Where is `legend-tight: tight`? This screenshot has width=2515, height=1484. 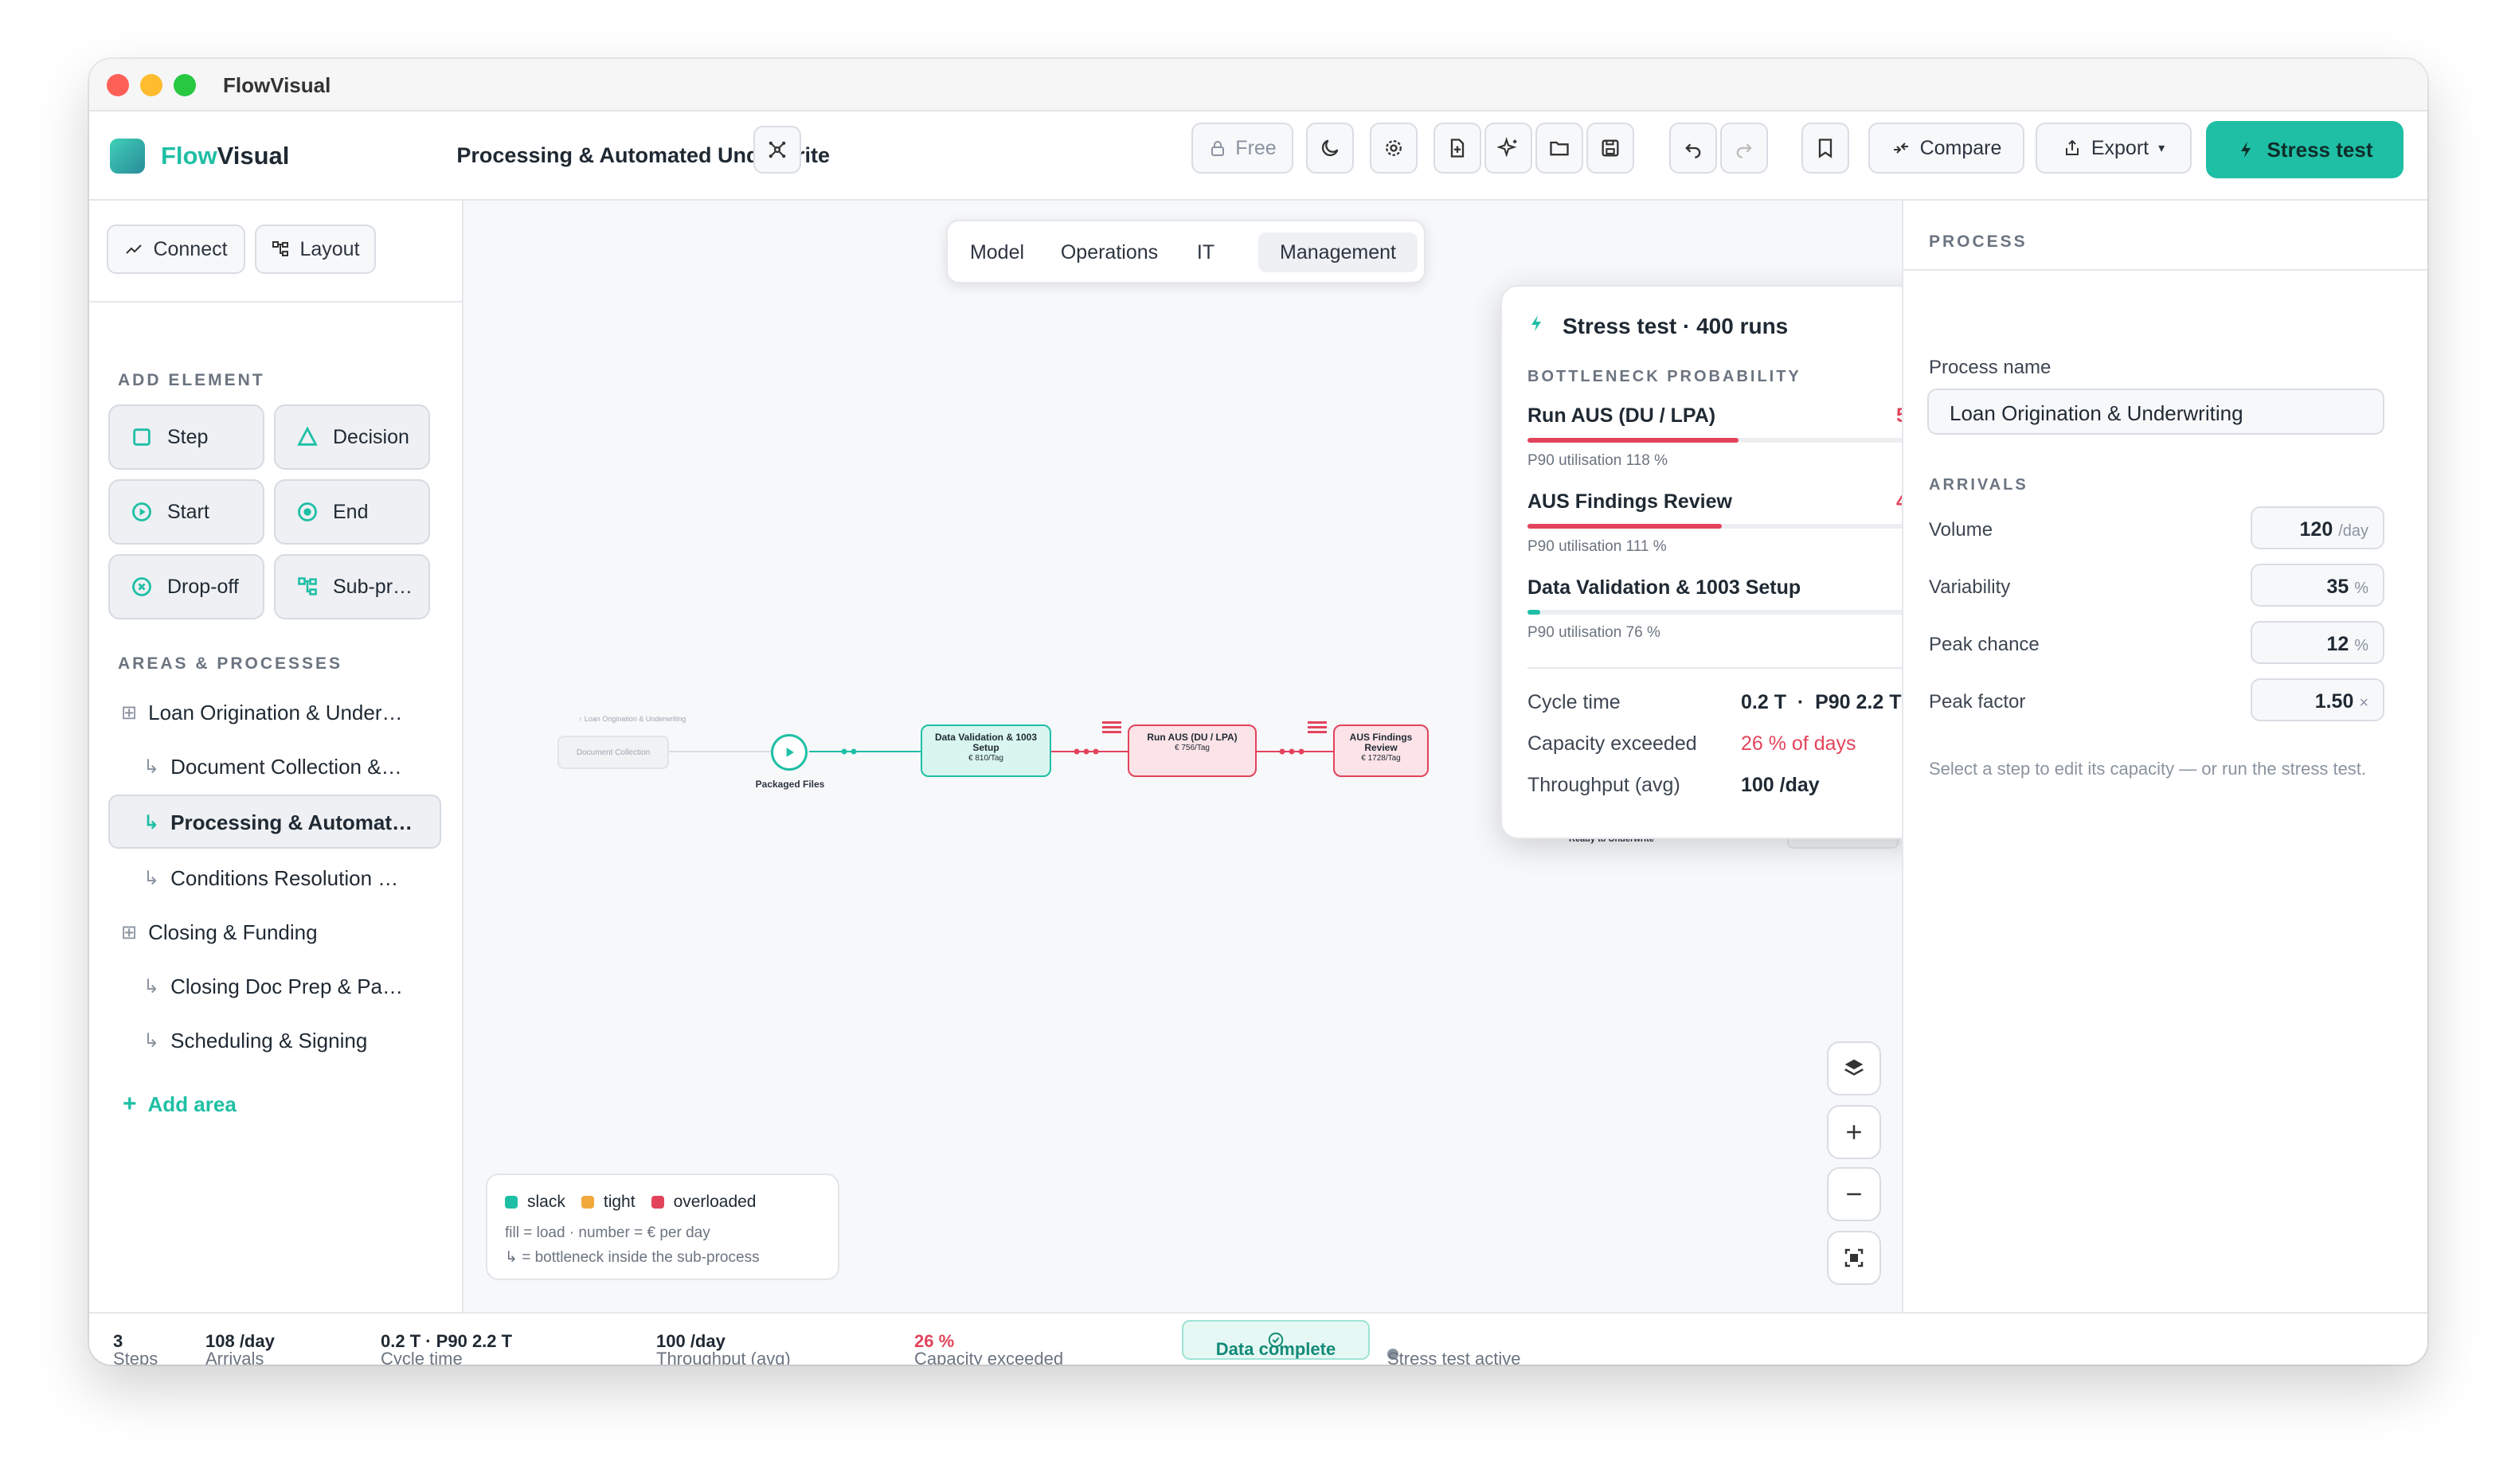 legend-tight: tight is located at coordinates (619, 1202).